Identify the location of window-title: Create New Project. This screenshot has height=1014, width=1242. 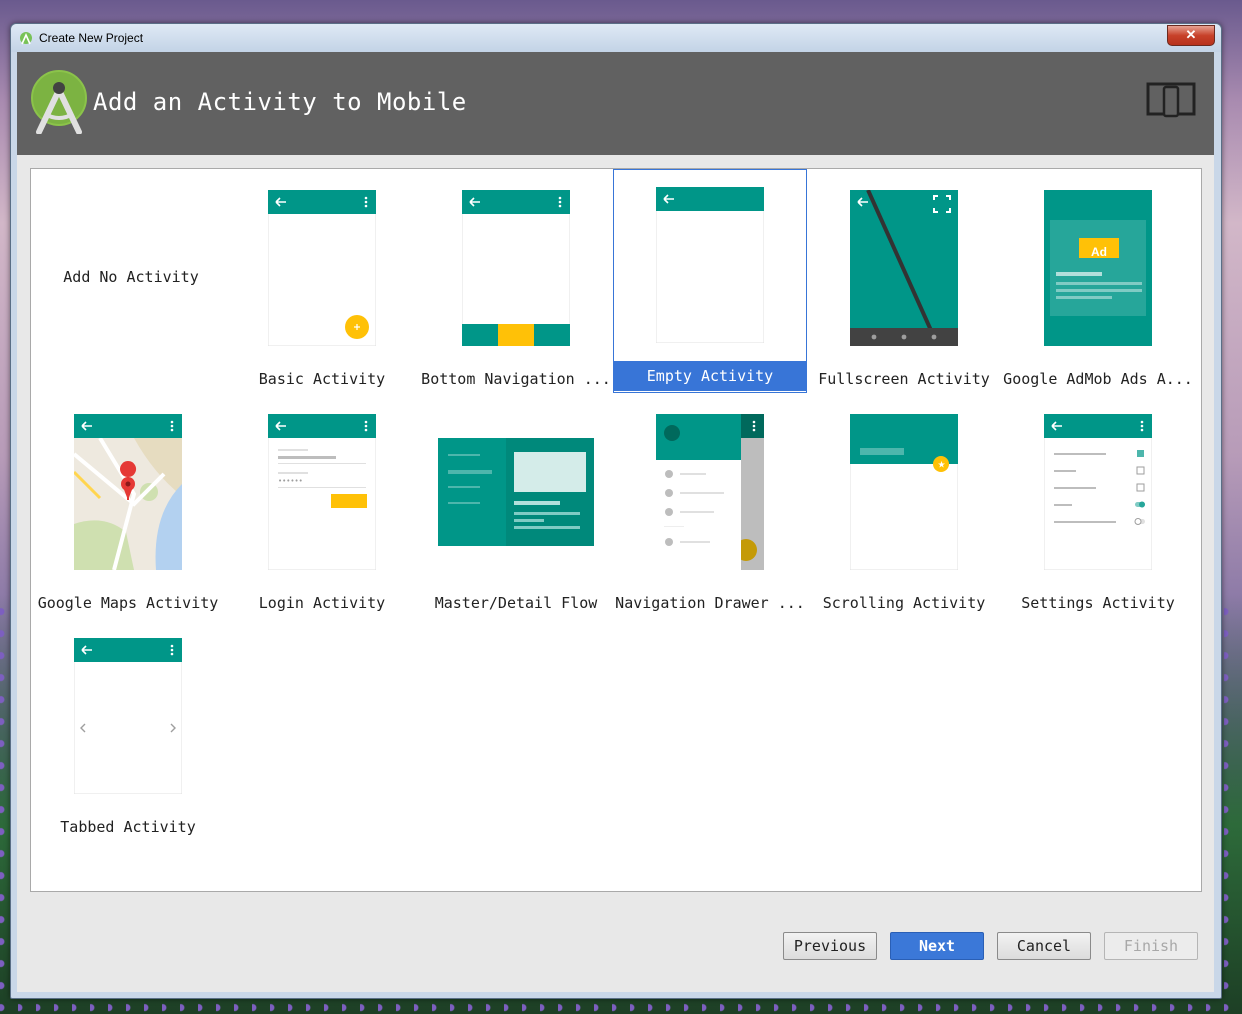
(91, 38).